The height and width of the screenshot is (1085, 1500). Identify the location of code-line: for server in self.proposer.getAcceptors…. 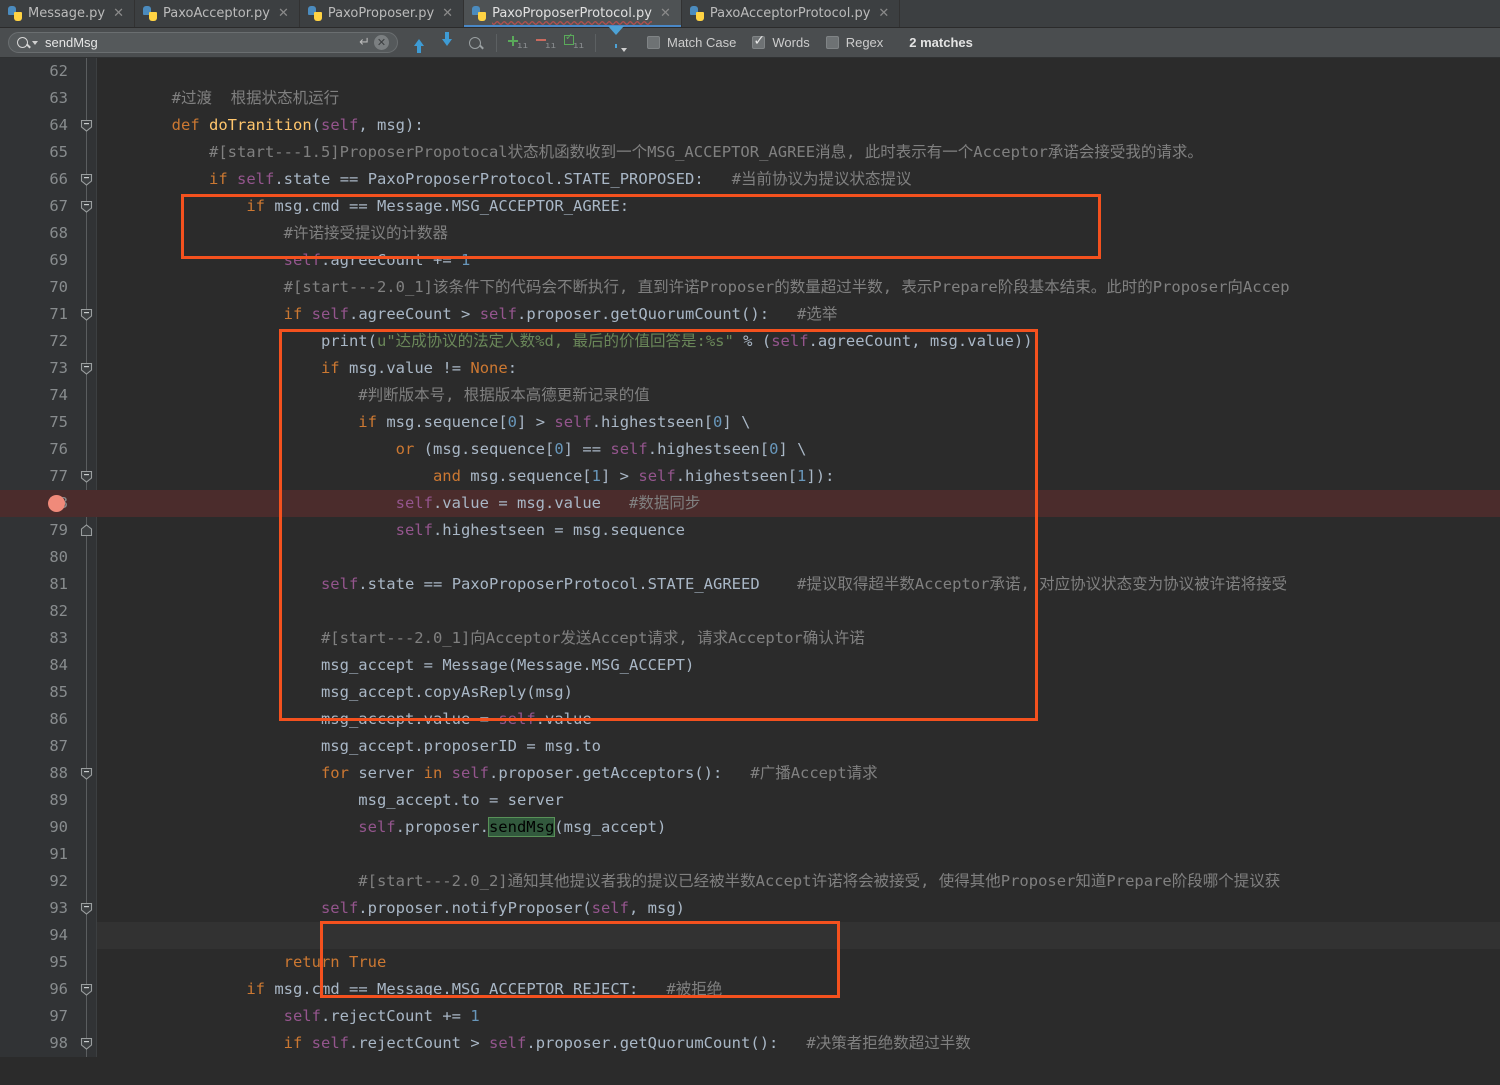
(798, 773).